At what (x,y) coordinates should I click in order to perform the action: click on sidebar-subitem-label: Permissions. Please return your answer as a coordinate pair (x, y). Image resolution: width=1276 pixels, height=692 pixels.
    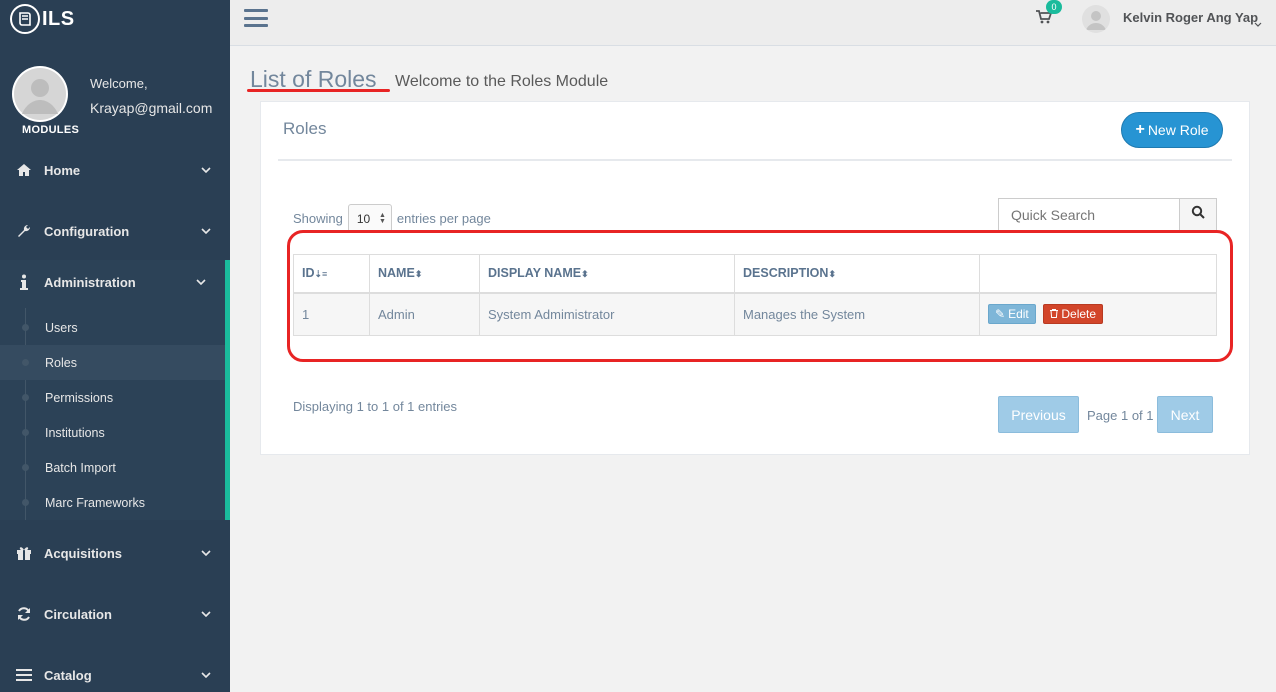
    Looking at the image, I should click on (79, 397).